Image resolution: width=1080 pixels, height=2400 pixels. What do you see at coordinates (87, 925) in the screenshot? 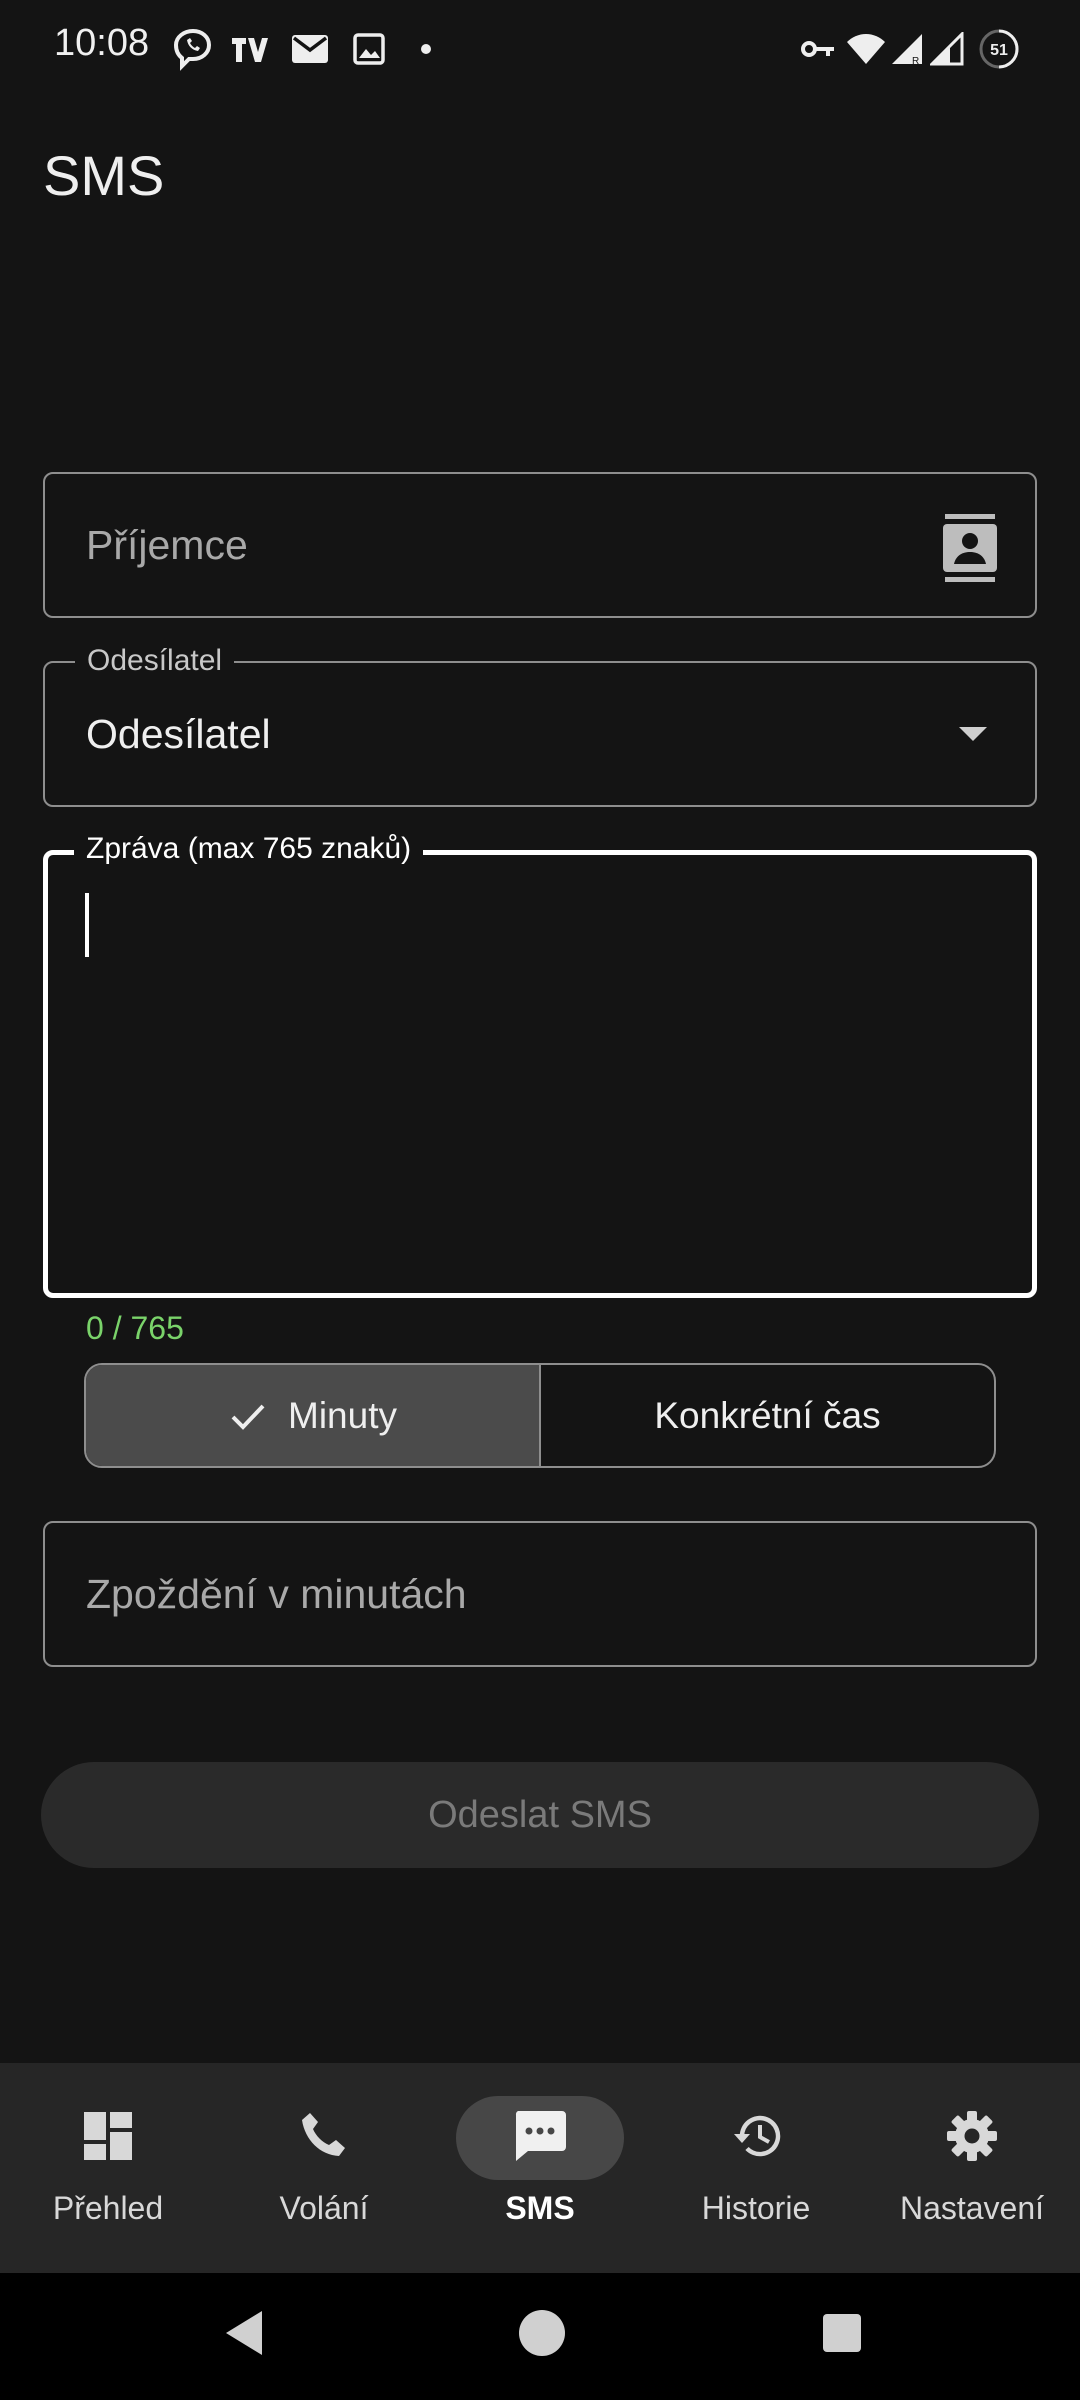
I see `text-cursor` at bounding box center [87, 925].